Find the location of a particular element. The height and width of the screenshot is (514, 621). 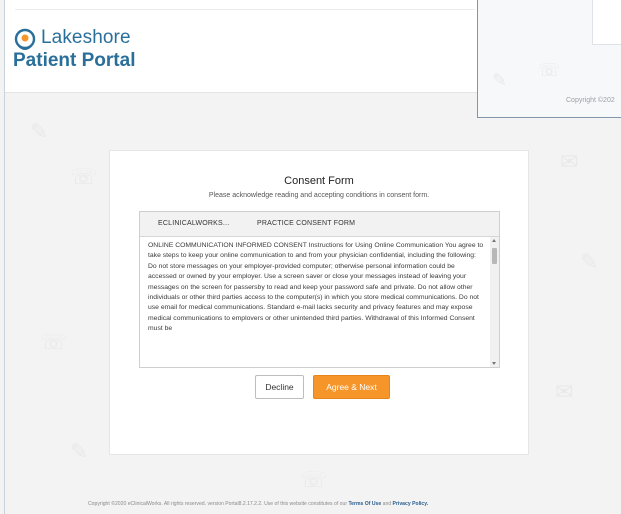

header-divider is located at coordinates (245, 9).